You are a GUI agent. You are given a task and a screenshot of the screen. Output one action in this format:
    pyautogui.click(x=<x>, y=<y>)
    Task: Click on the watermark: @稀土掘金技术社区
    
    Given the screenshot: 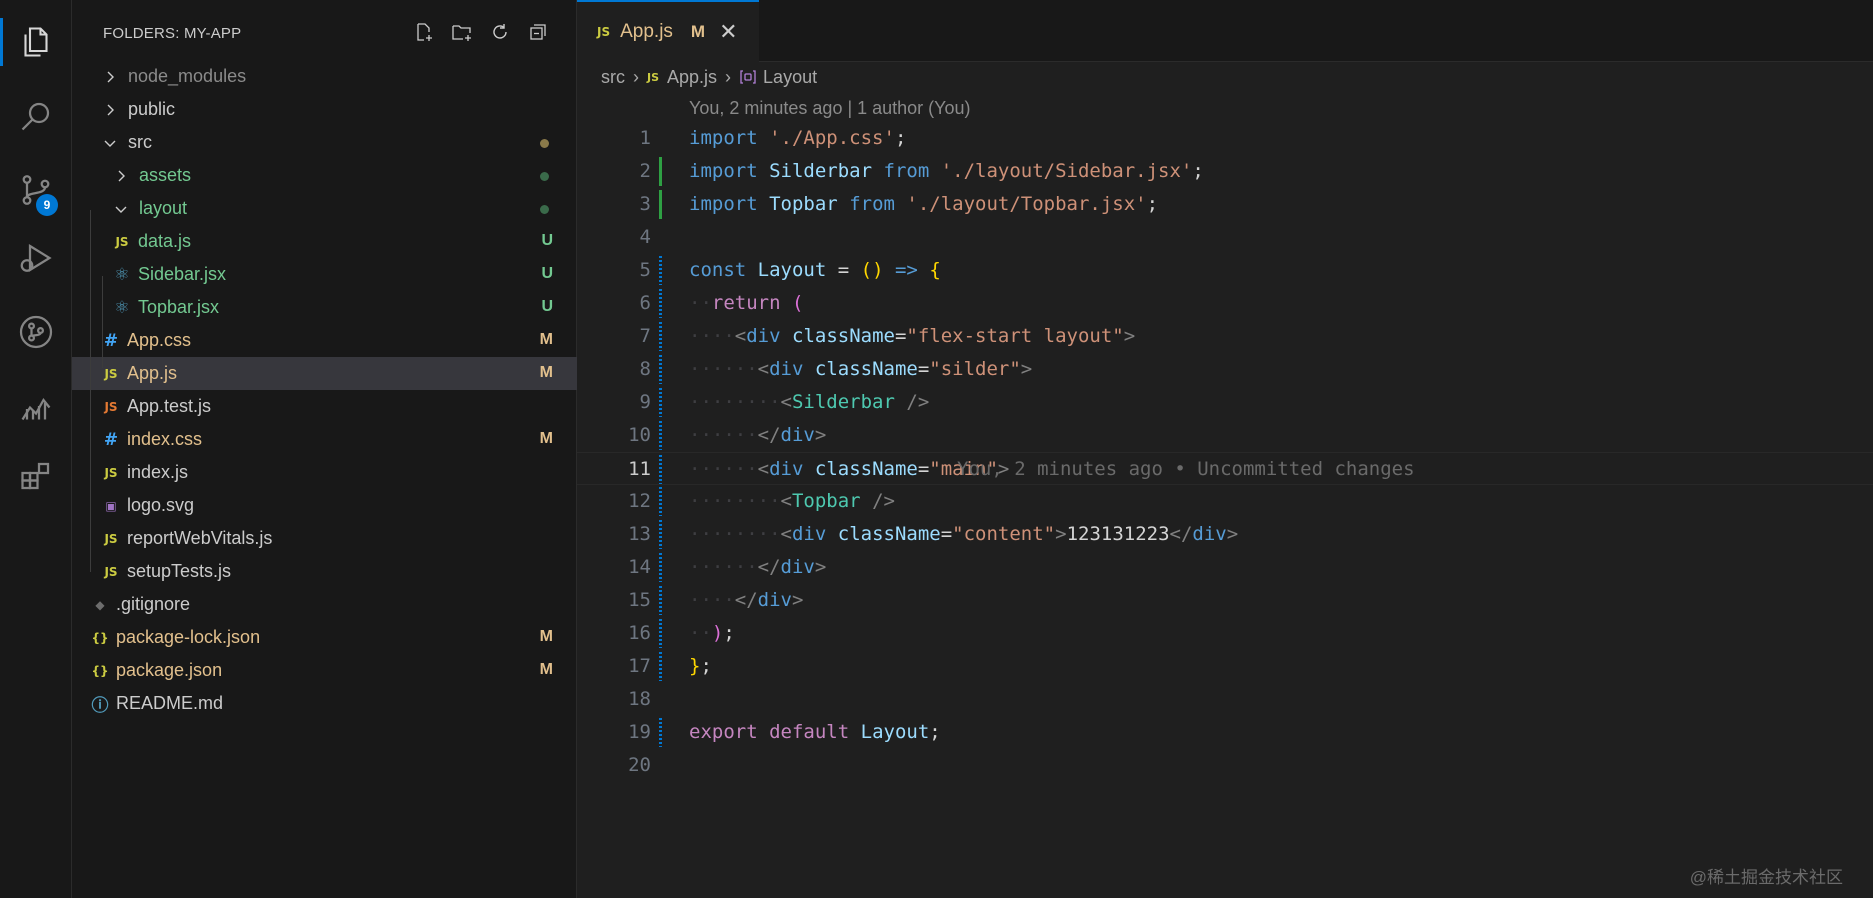 What is the action you would take?
    pyautogui.click(x=1766, y=877)
    